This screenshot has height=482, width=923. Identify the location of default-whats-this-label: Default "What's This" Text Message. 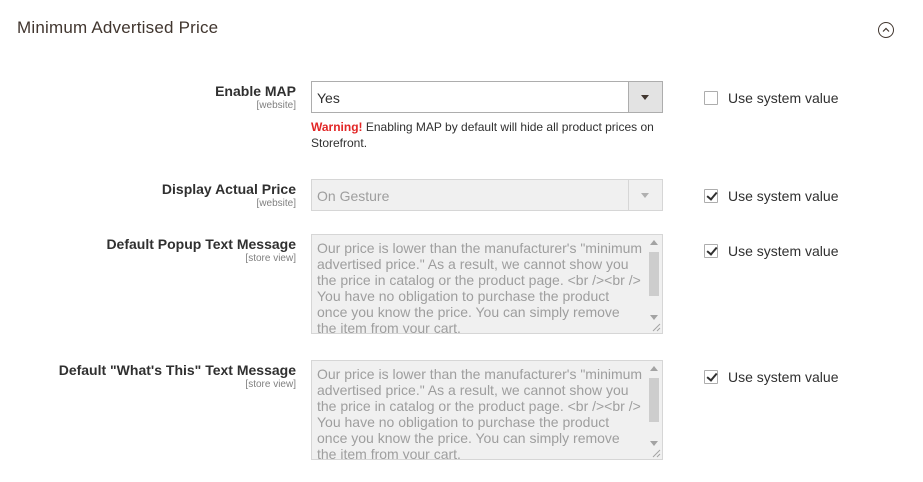
(177, 370).